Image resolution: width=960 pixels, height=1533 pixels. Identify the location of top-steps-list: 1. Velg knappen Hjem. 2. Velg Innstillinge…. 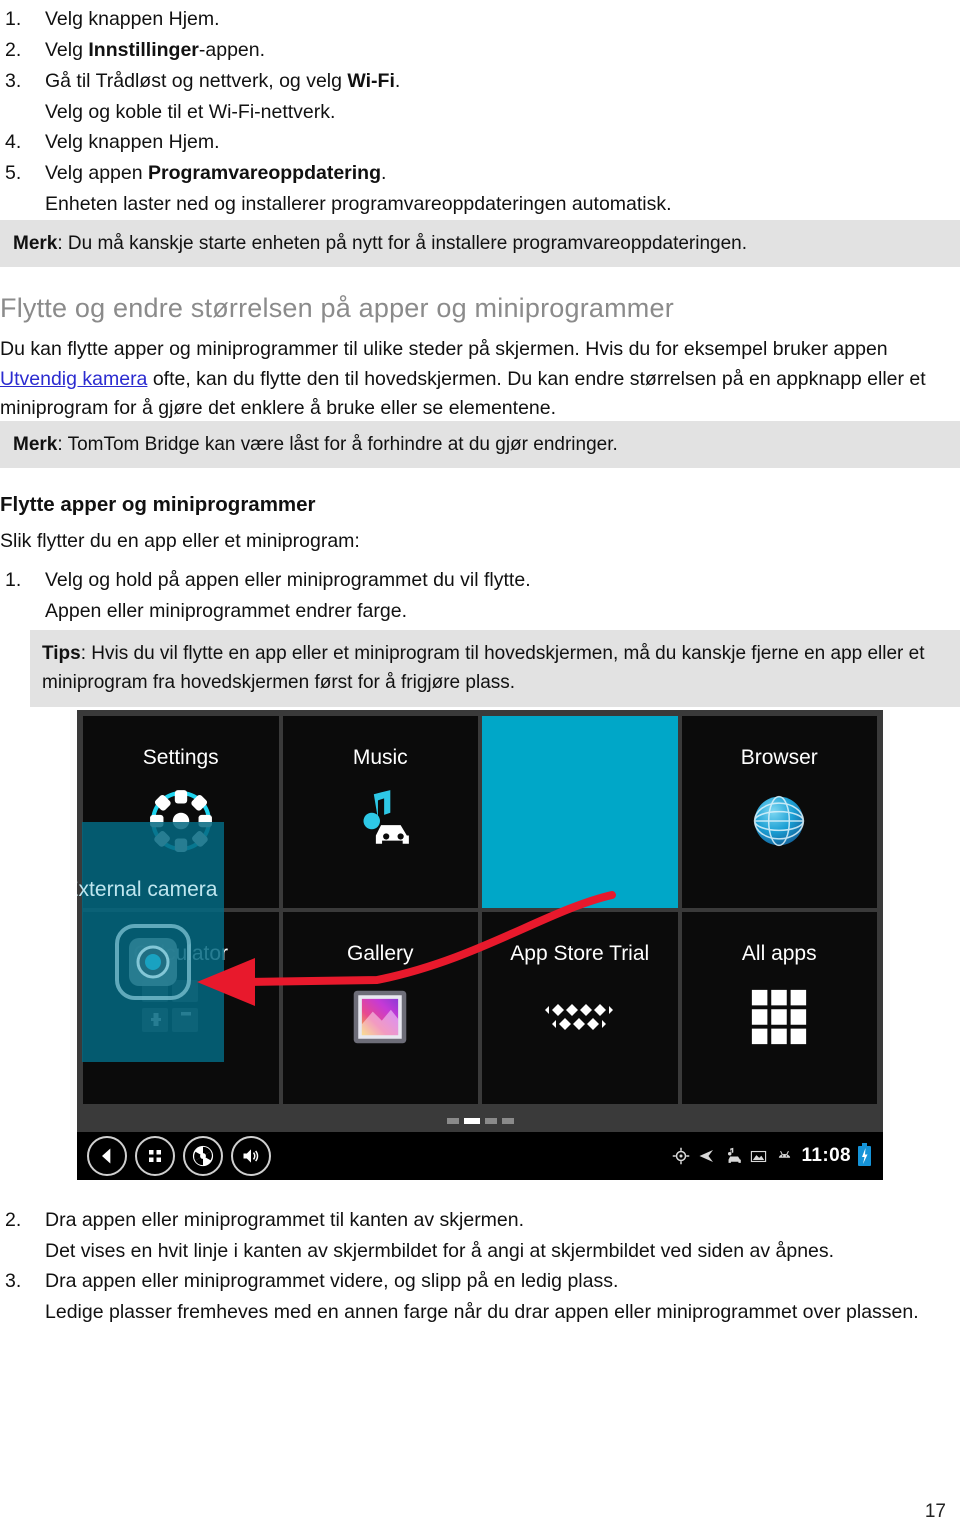
(480, 111).